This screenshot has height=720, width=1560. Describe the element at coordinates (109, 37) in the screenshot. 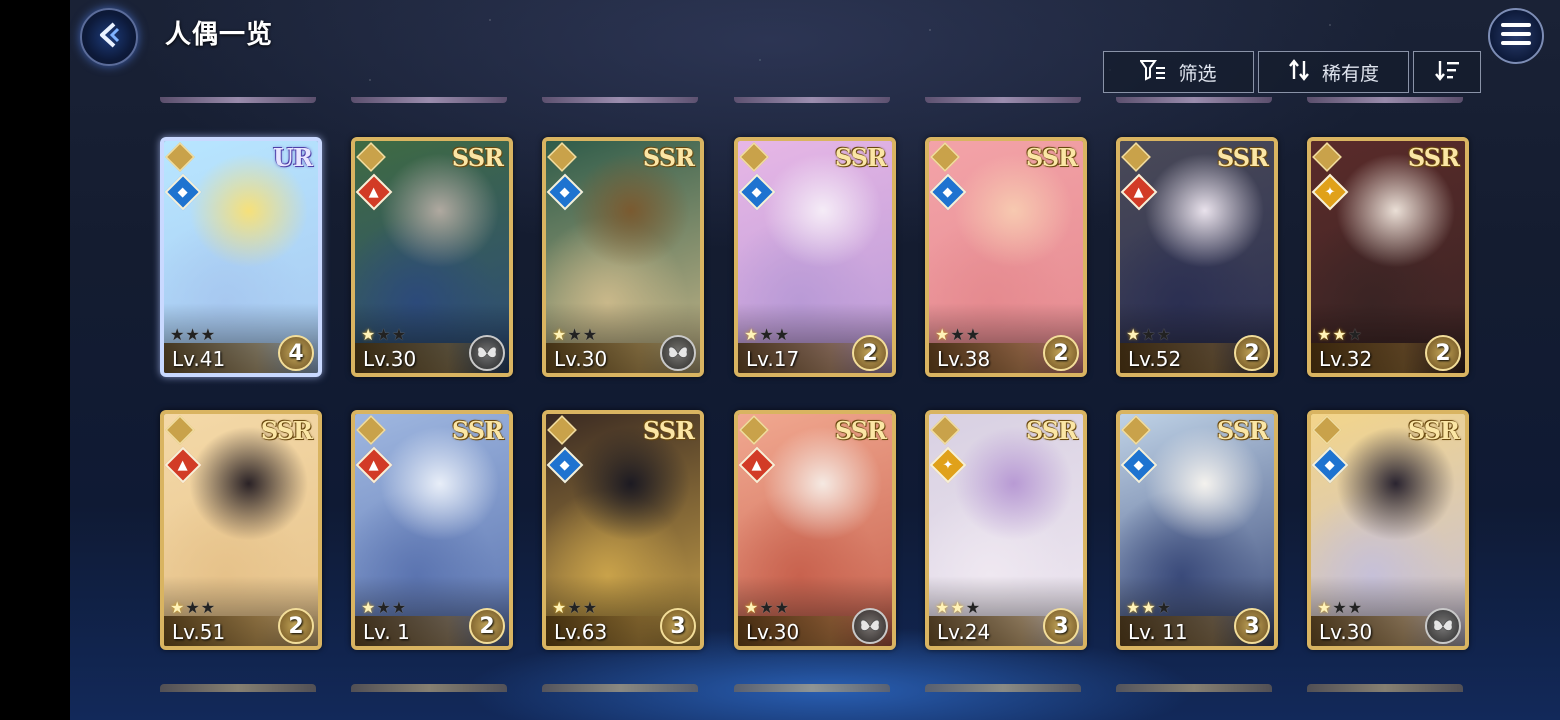

I see `back-button` at that location.